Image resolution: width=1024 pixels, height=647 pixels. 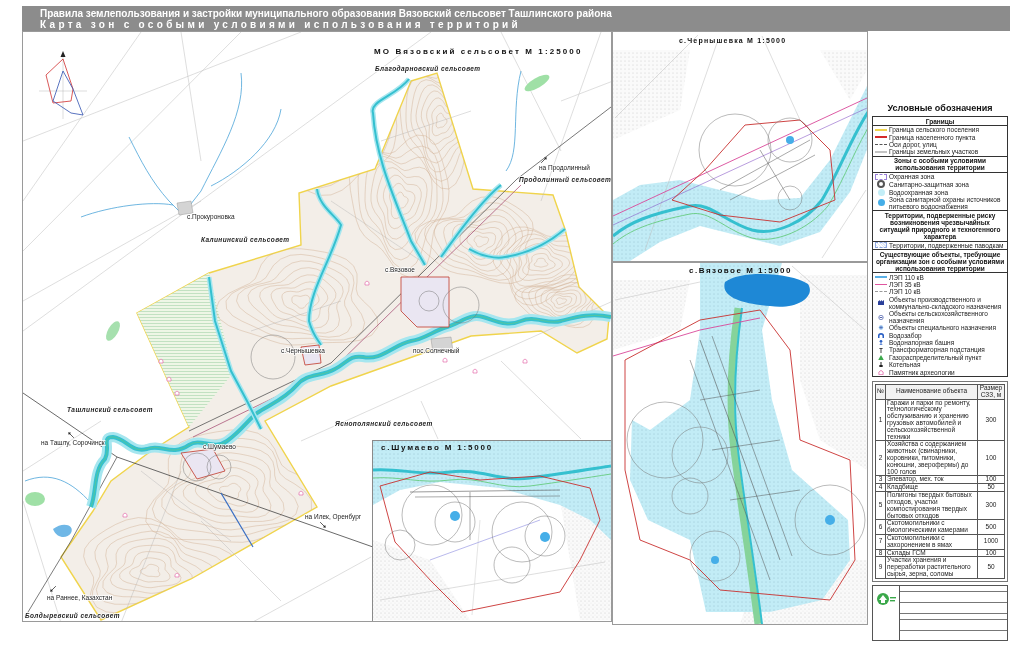 I want to click on circle-marker-icon, so click(x=881, y=317).